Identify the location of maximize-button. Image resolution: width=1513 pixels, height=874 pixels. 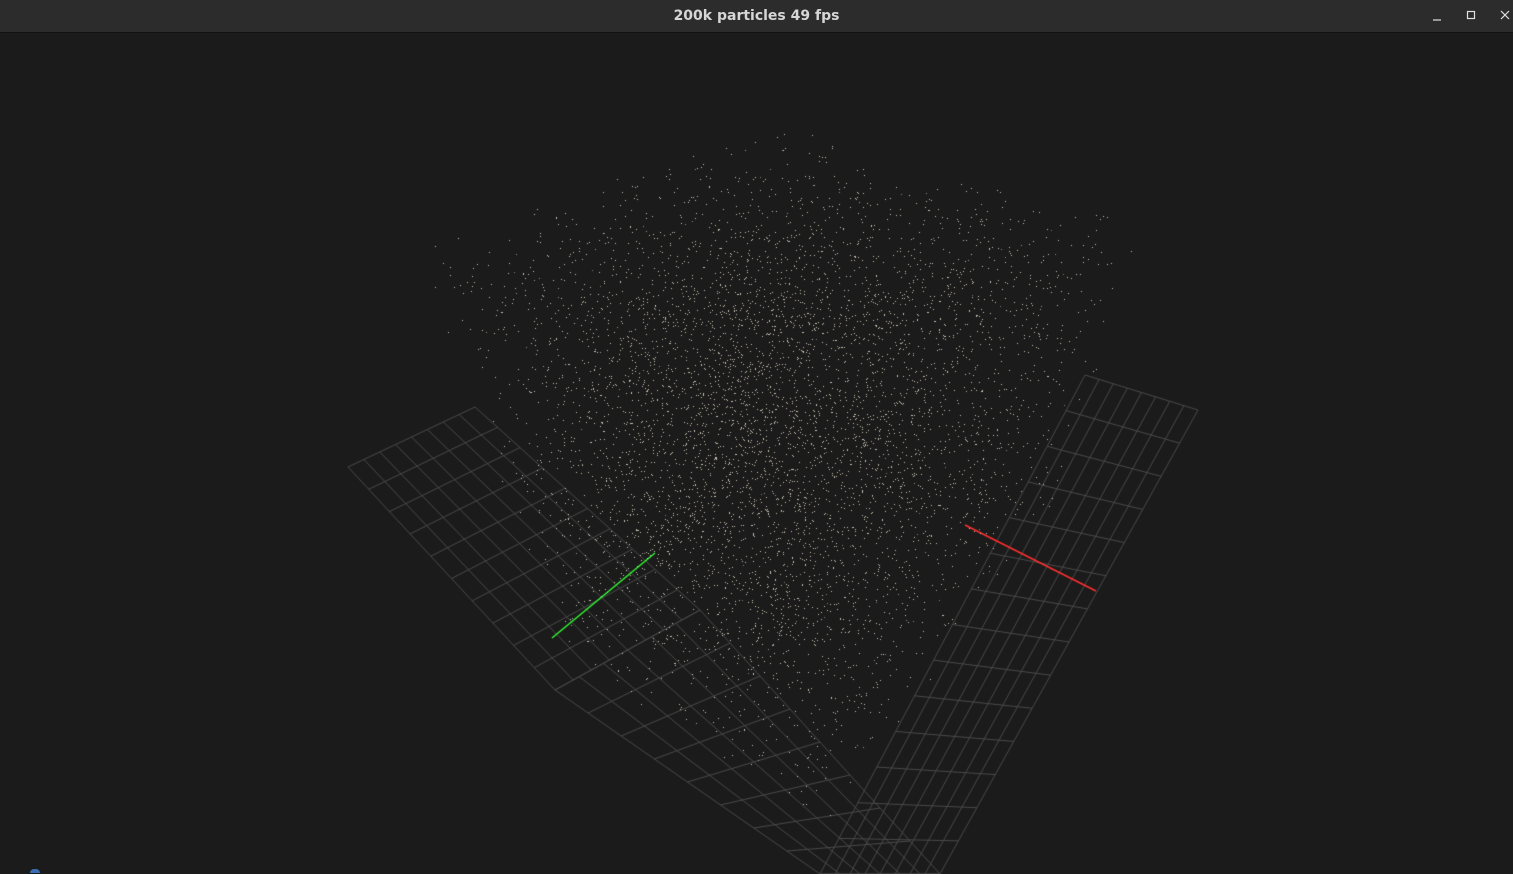
(1471, 16).